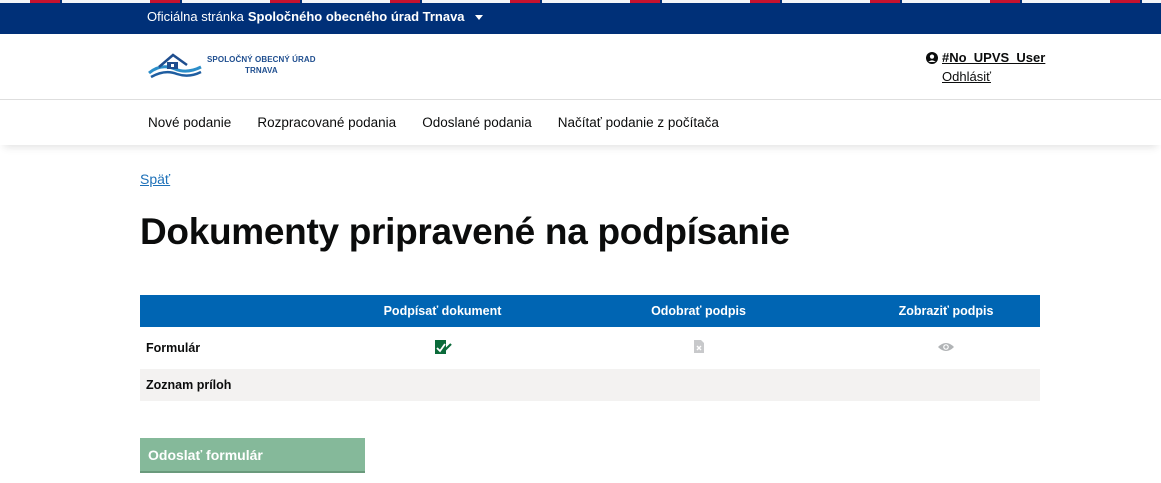 The height and width of the screenshot is (483, 1161). I want to click on eye-icon, so click(946, 346).